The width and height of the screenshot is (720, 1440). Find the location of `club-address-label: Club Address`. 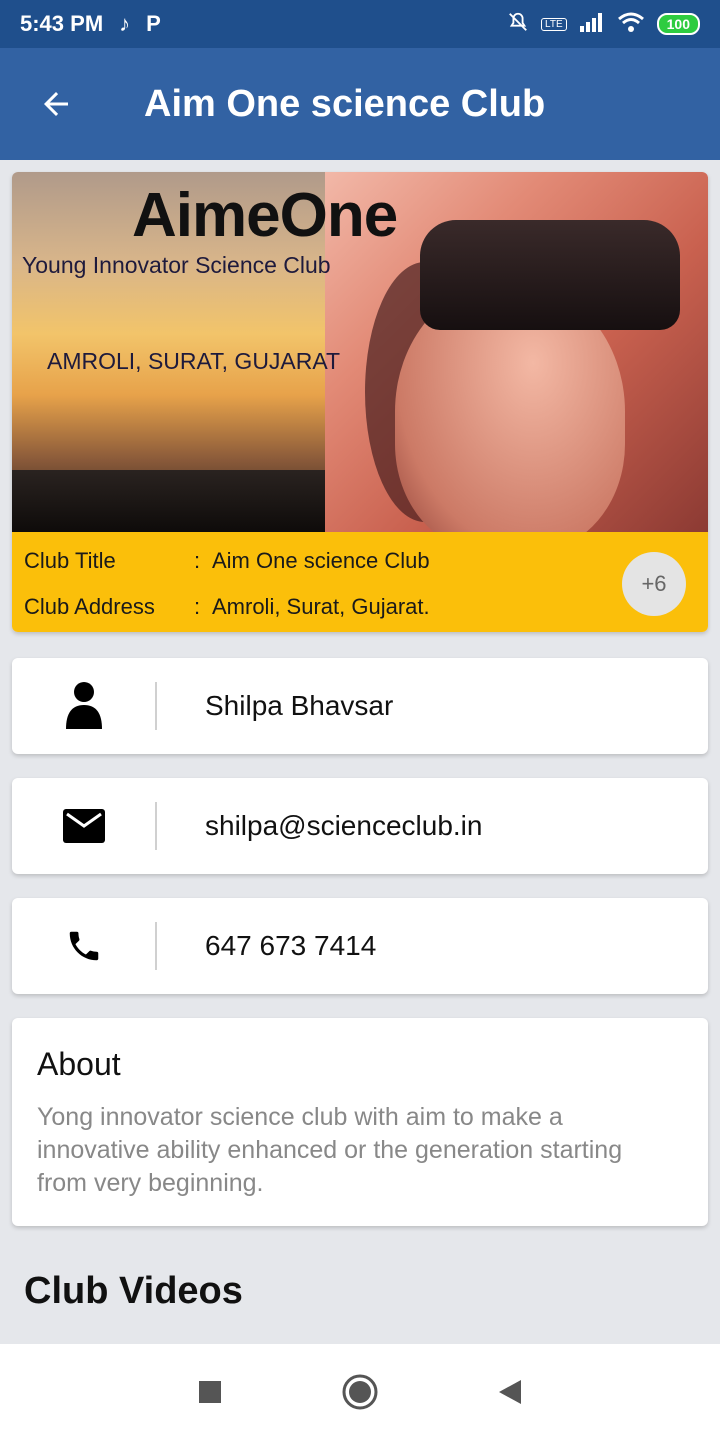

club-address-label: Club Address is located at coordinates (89, 606).